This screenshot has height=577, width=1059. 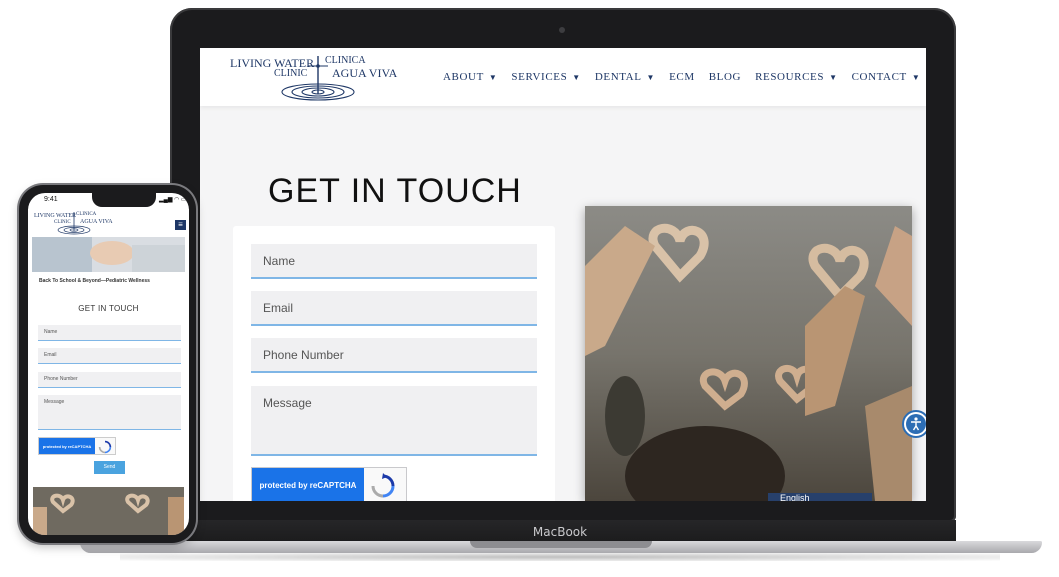 I want to click on mobile-name-field: Name, so click(x=109, y=333).